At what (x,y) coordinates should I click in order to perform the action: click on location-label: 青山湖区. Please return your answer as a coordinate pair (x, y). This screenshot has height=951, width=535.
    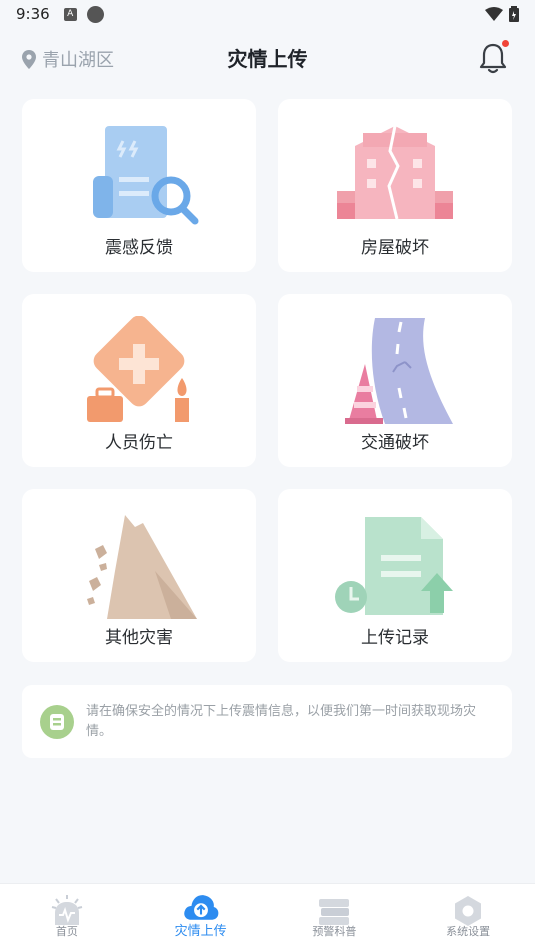
    Looking at the image, I should click on (78, 60).